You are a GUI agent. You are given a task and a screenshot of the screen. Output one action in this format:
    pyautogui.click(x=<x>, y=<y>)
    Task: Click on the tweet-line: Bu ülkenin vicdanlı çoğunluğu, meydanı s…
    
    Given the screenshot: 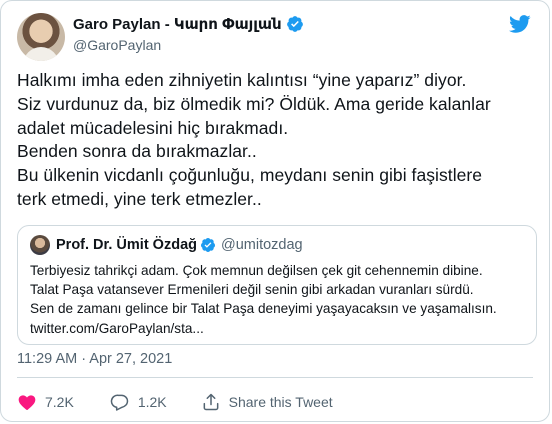 What is the action you would take?
    pyautogui.click(x=250, y=175)
    